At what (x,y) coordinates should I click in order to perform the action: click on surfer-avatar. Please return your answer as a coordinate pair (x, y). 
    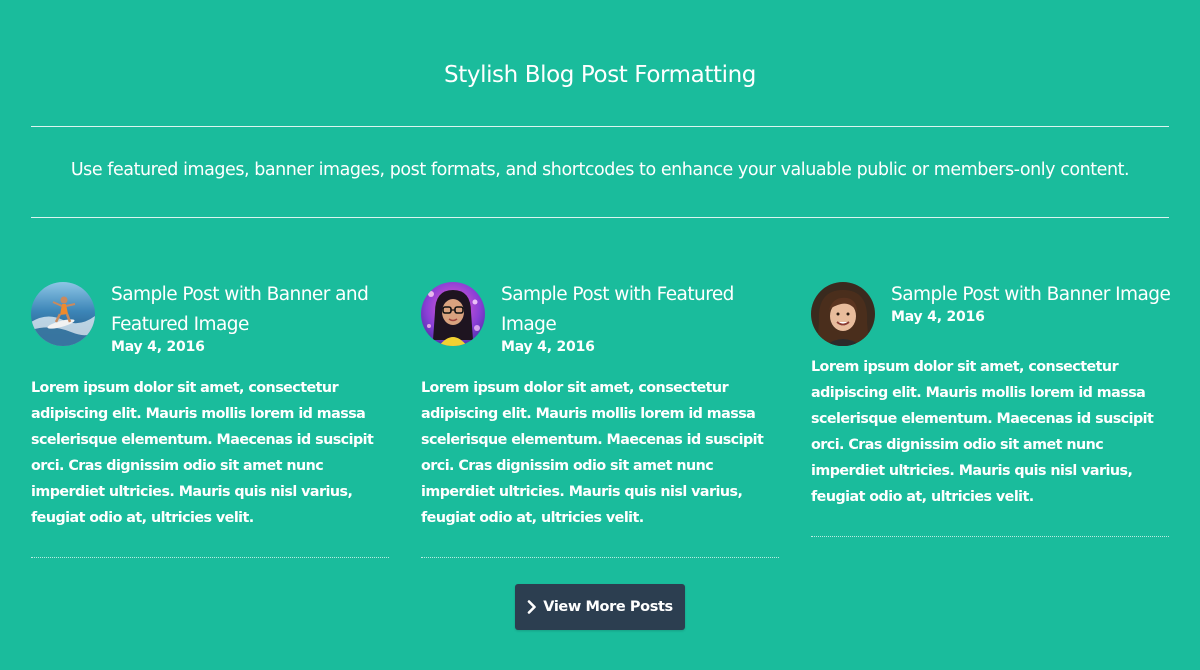
    Looking at the image, I should click on (63, 314).